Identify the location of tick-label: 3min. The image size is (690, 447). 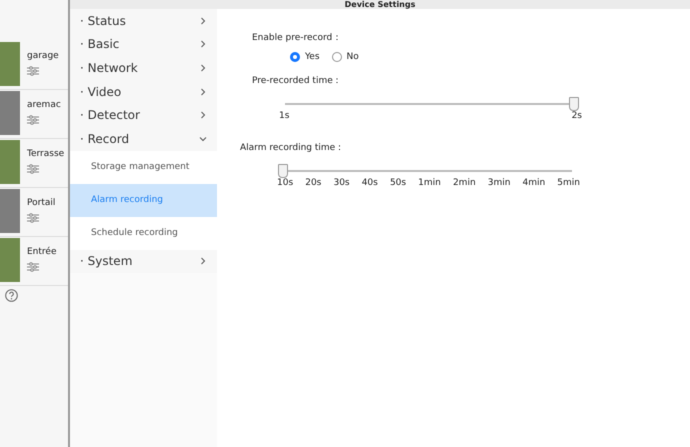
(499, 183).